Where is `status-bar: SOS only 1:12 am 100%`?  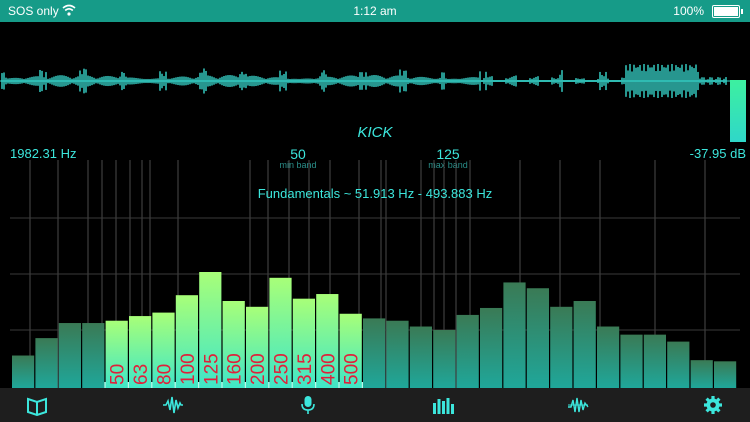
status-bar: SOS only 1:12 am 100% is located at coordinates (375, 11).